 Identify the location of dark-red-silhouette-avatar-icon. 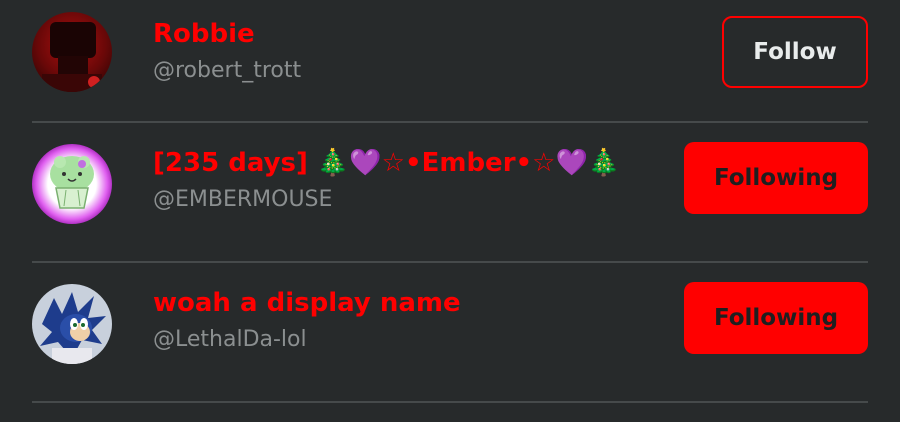
(72, 52).